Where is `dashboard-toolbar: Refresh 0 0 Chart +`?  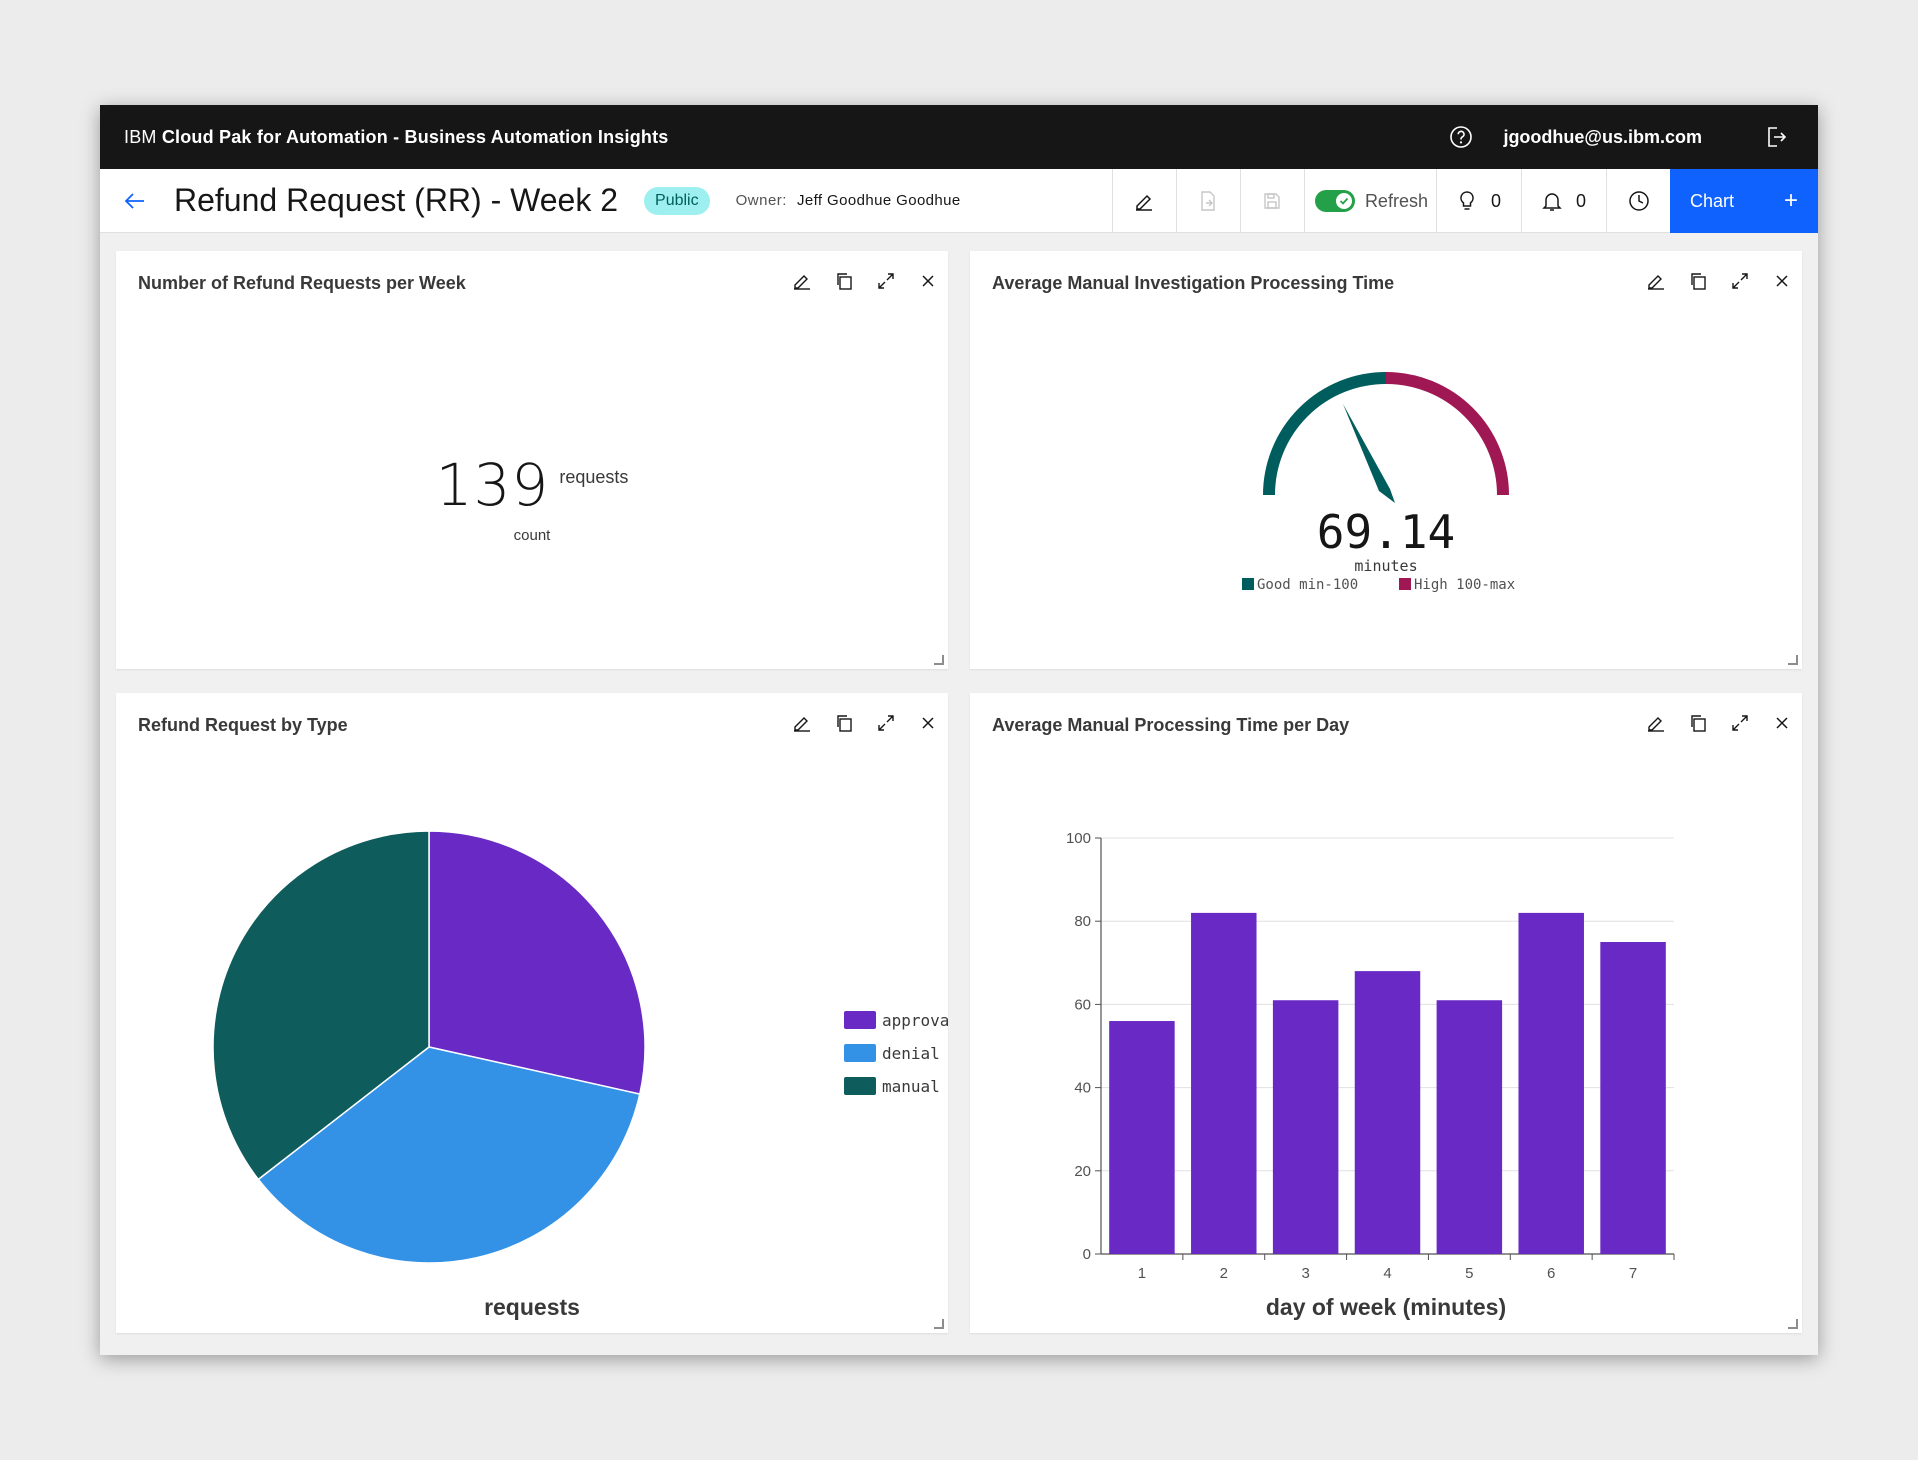
dashboard-toolbar: Refresh 0 0 Chart + is located at coordinates (1464, 201).